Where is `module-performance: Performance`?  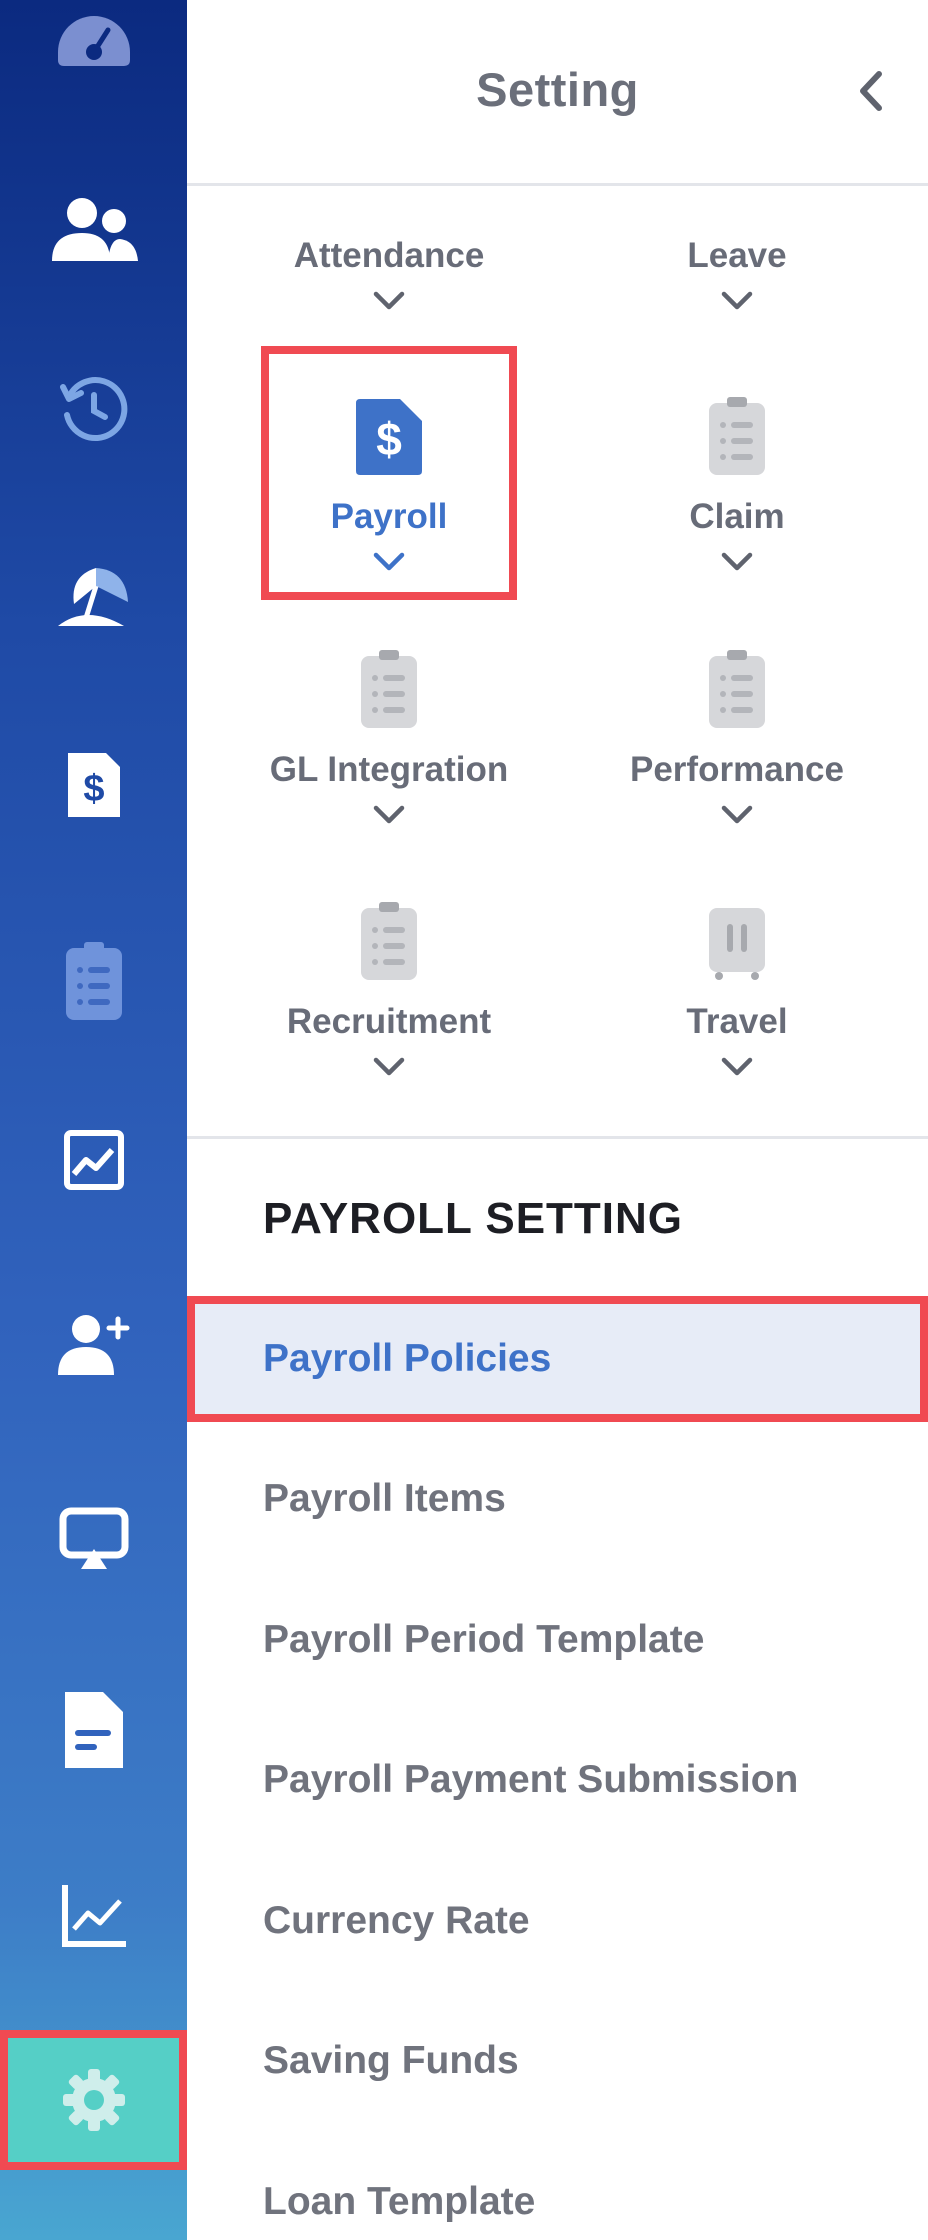 module-performance: Performance is located at coordinates (737, 764).